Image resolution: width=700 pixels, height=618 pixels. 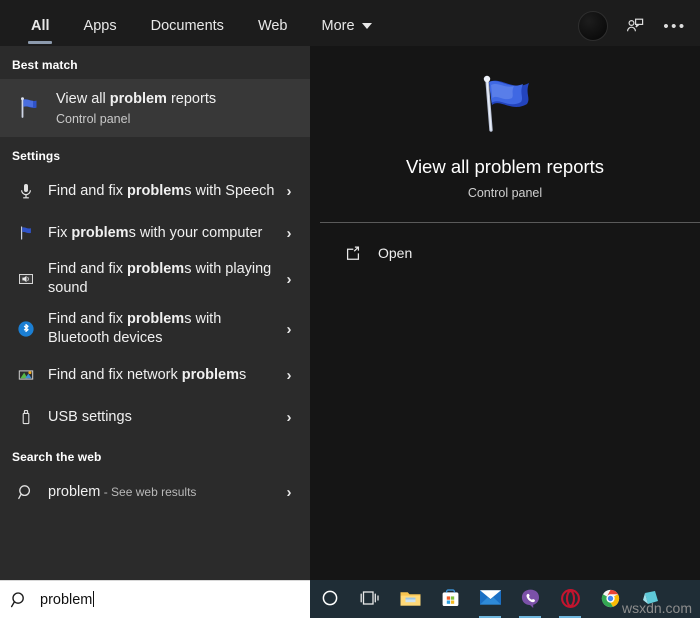 What do you see at coordinates (45, 65) in the screenshot?
I see `best-match-heading: Best match` at bounding box center [45, 65].